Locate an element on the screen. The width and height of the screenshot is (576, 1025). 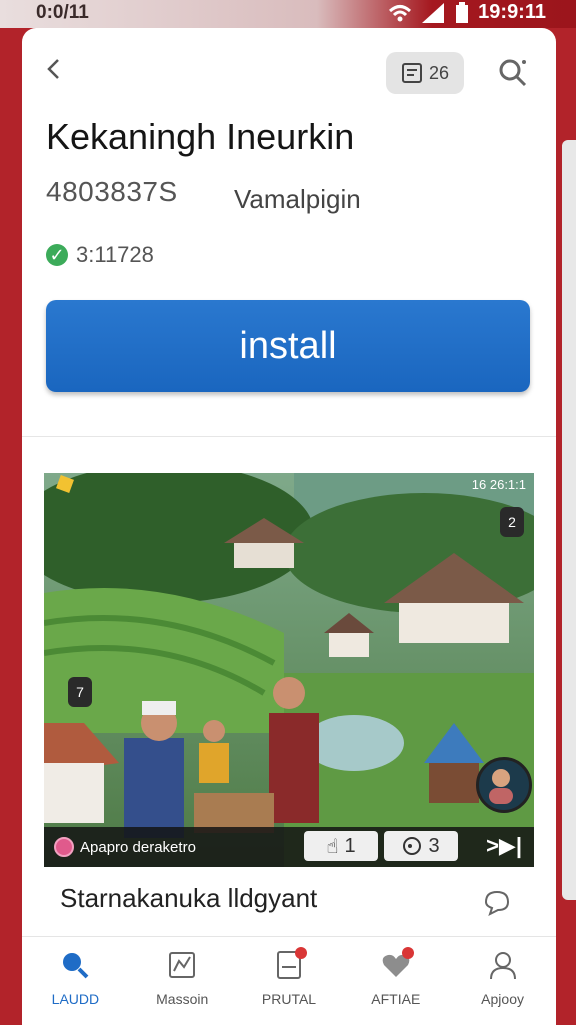
right-overlay-chip: 2 is located at coordinates (512, 522).